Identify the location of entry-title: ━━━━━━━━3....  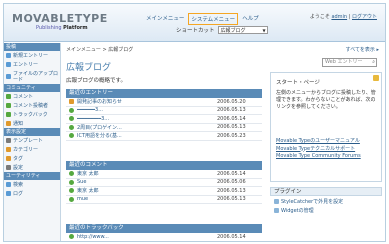
(147, 119).